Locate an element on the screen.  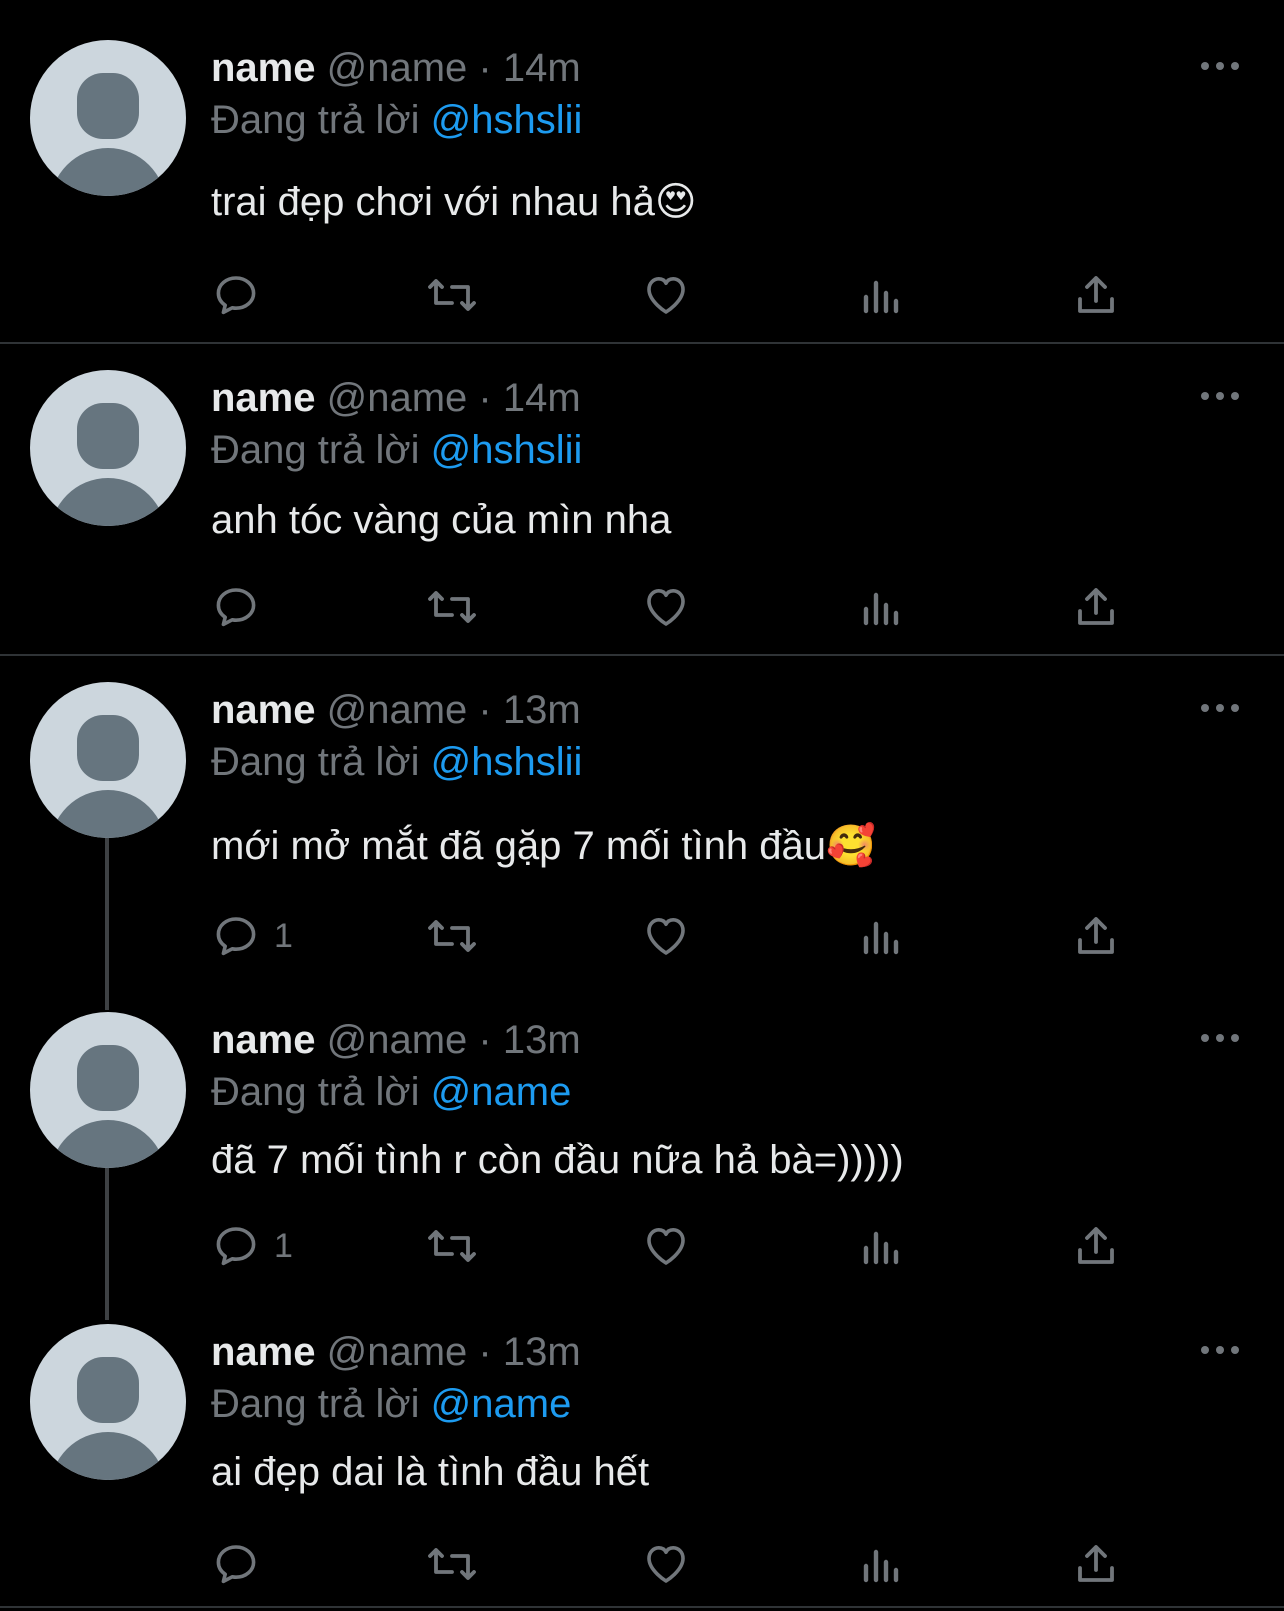
tweet-text: anh tóc vàng của mìn nha is located at coordinates (441, 520).